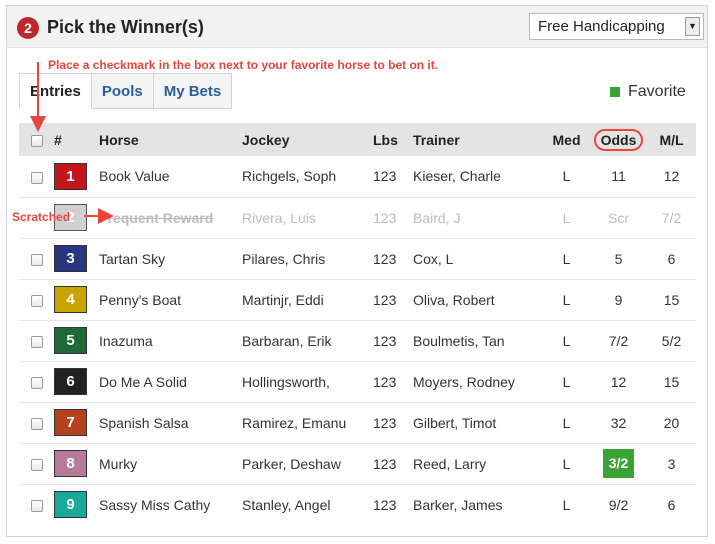  I want to click on select-all-checkbox, so click(36, 140).